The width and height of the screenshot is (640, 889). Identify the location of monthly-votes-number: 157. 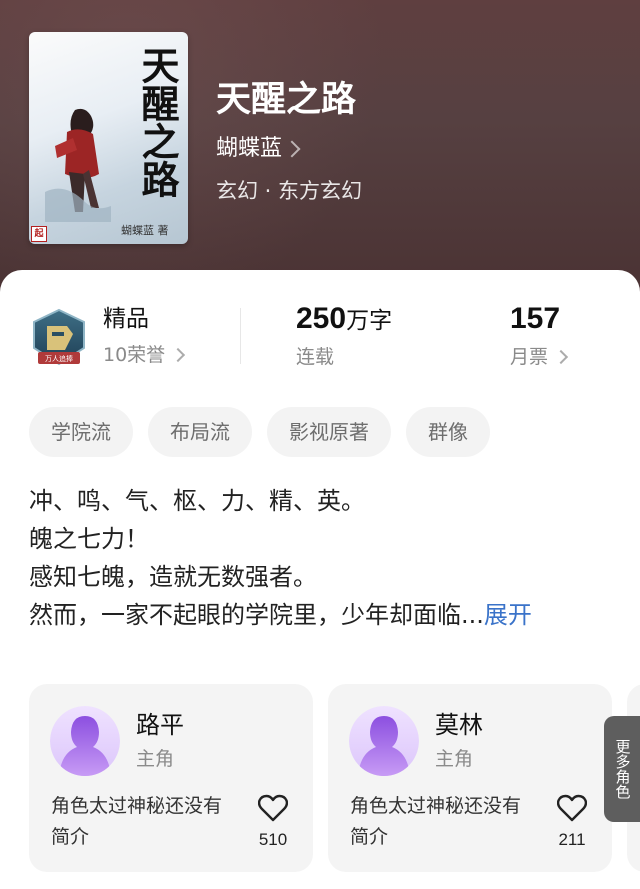
(535, 318).